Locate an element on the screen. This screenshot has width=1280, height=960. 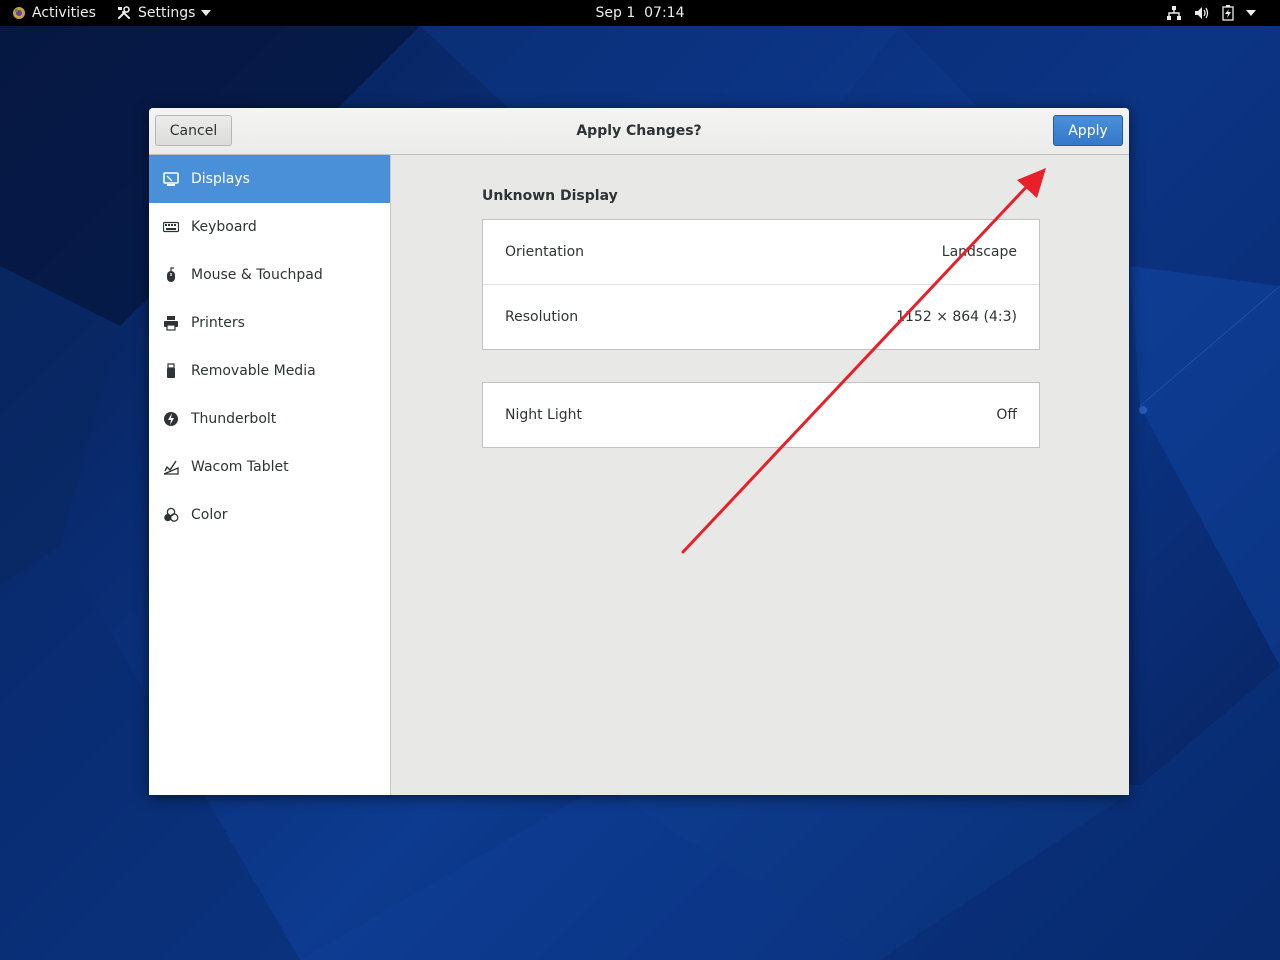
sidebar-item-label: Wacom Tablet is located at coordinates (240, 467).